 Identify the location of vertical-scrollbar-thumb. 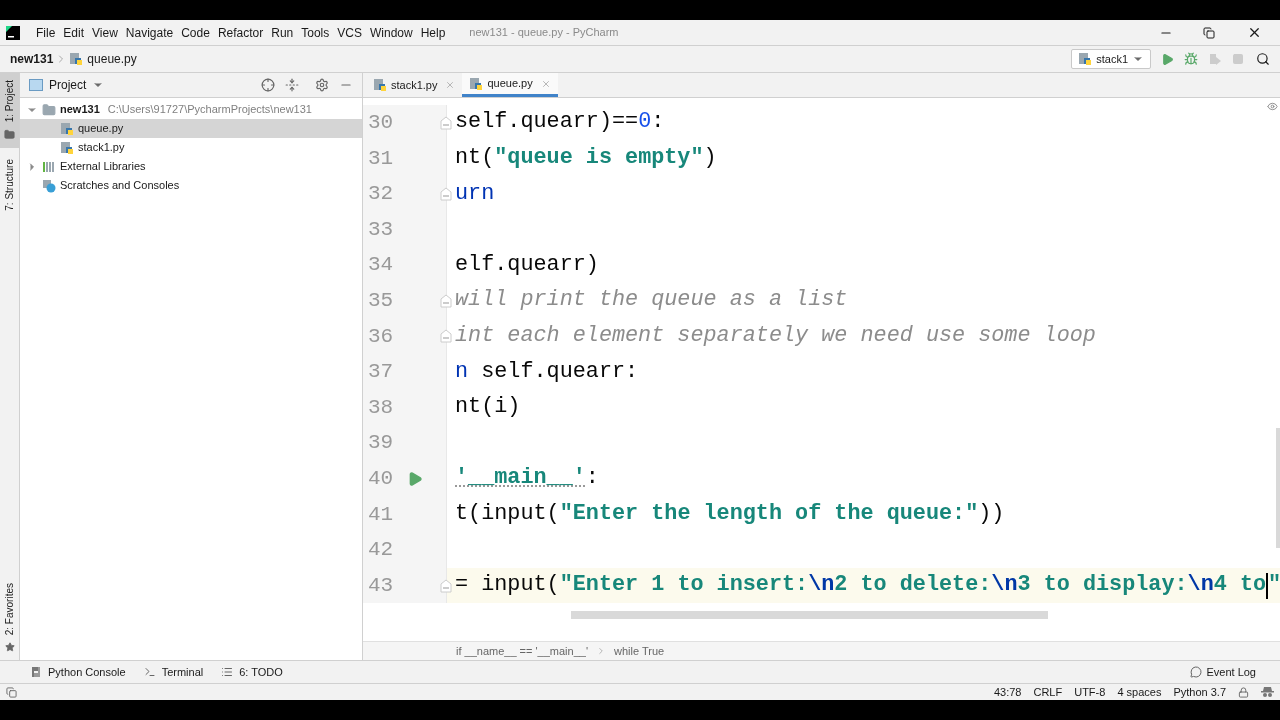
(1278, 488).